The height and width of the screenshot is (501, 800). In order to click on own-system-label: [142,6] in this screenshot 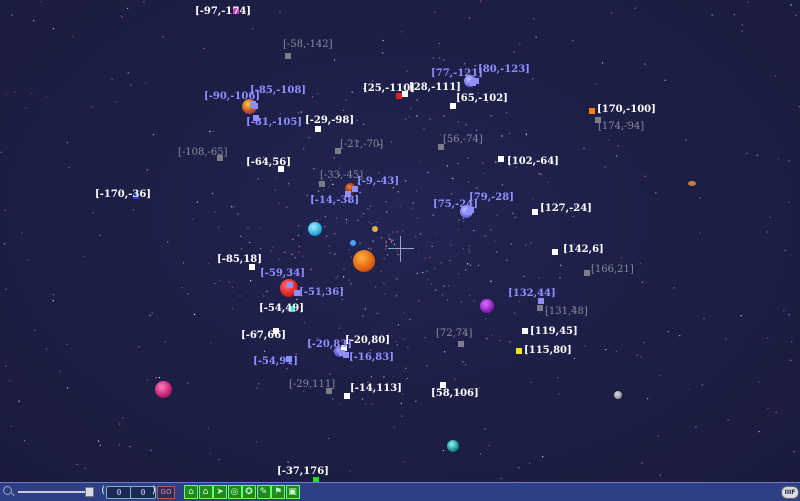, I will do `click(583, 249)`.